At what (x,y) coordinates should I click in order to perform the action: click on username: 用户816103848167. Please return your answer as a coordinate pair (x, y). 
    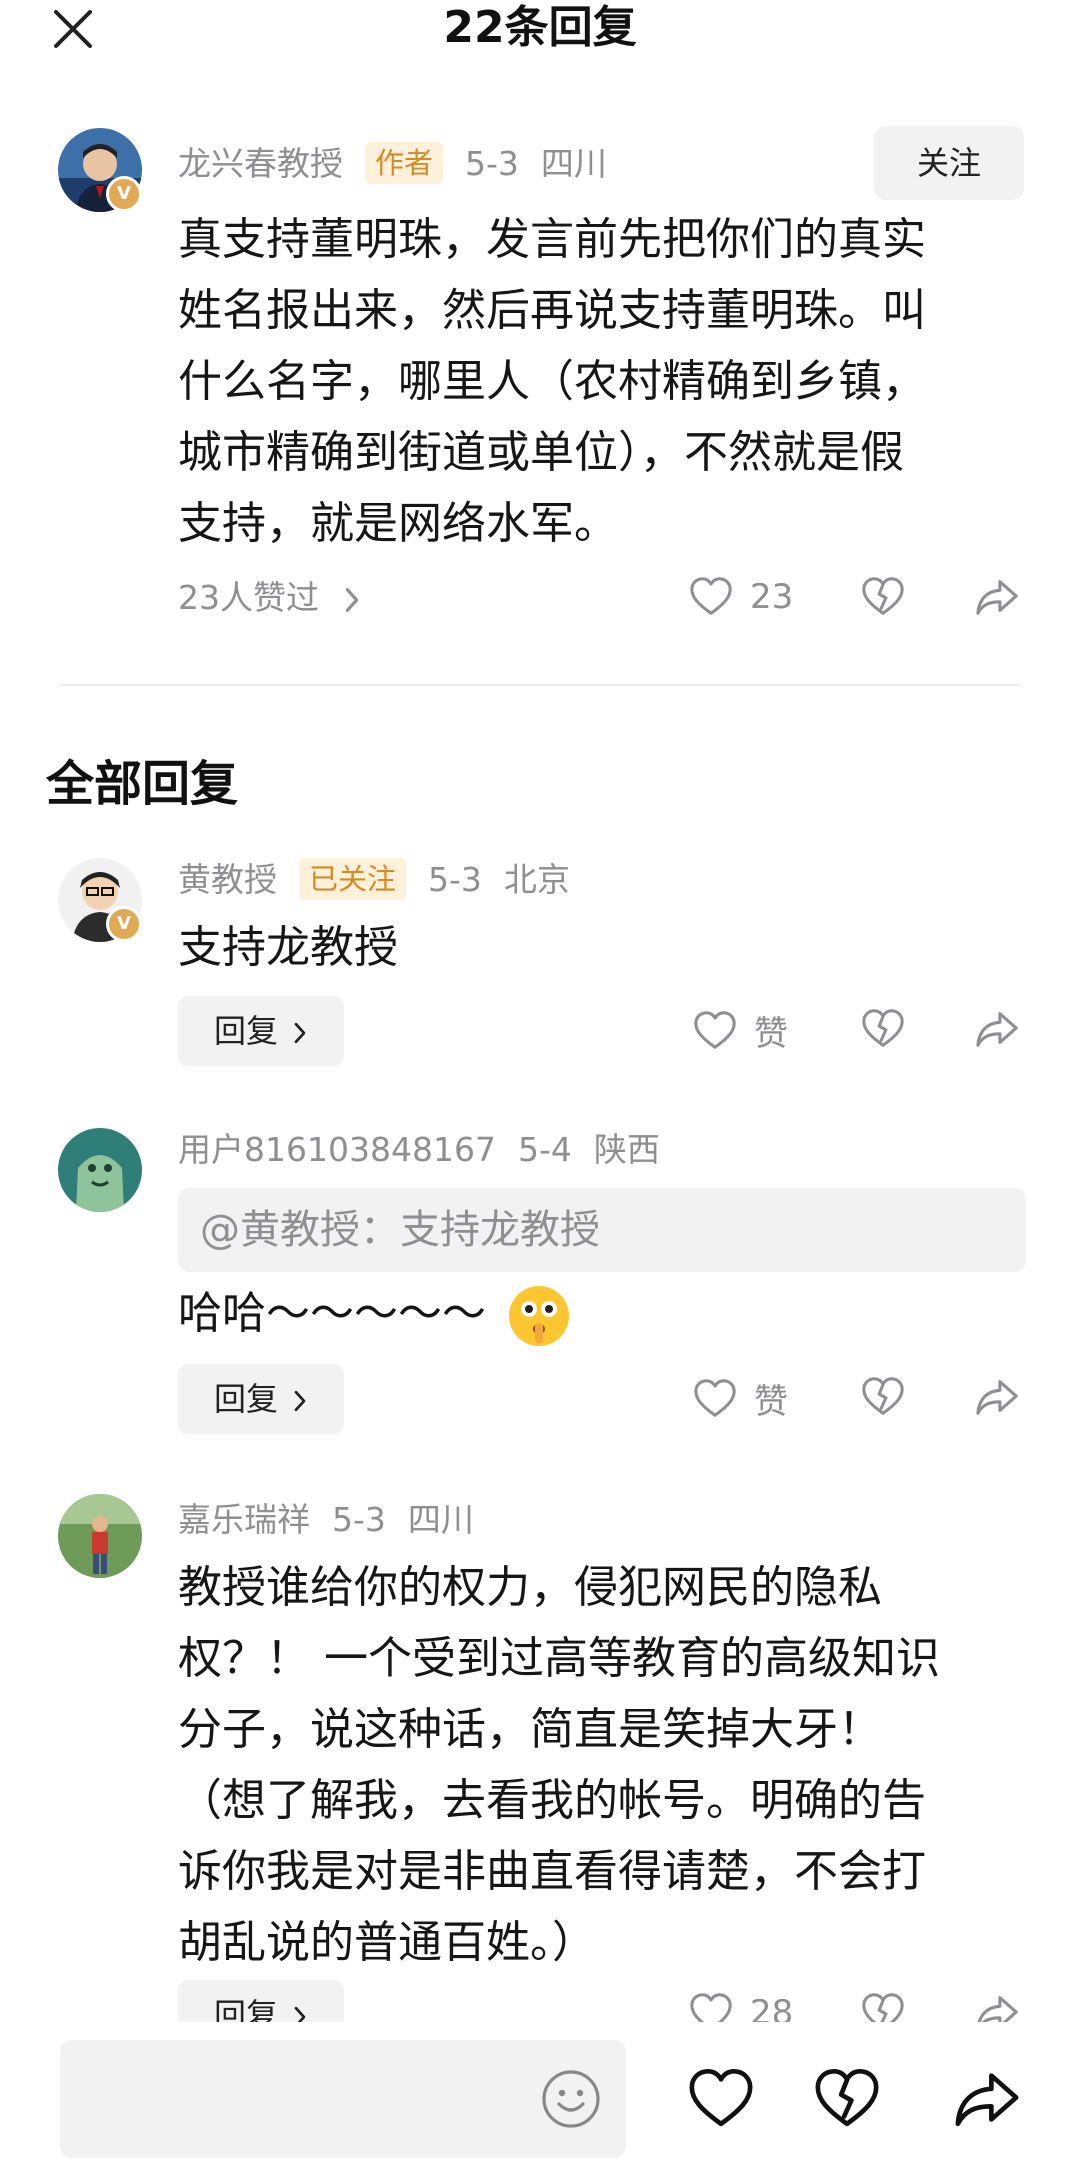
    Looking at the image, I should click on (337, 1149).